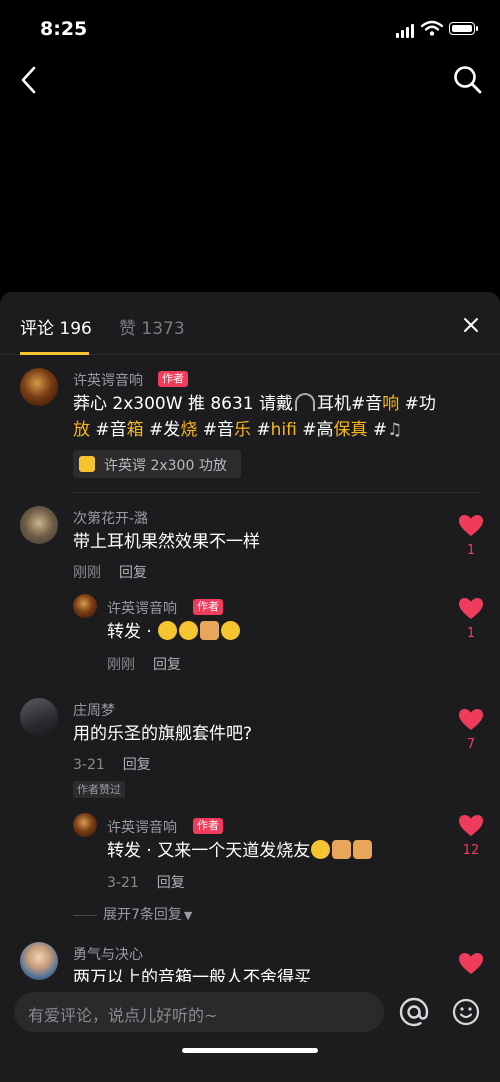 This screenshot has height=1082, width=500. What do you see at coordinates (471, 325) in the screenshot?
I see `close-icon` at bounding box center [471, 325].